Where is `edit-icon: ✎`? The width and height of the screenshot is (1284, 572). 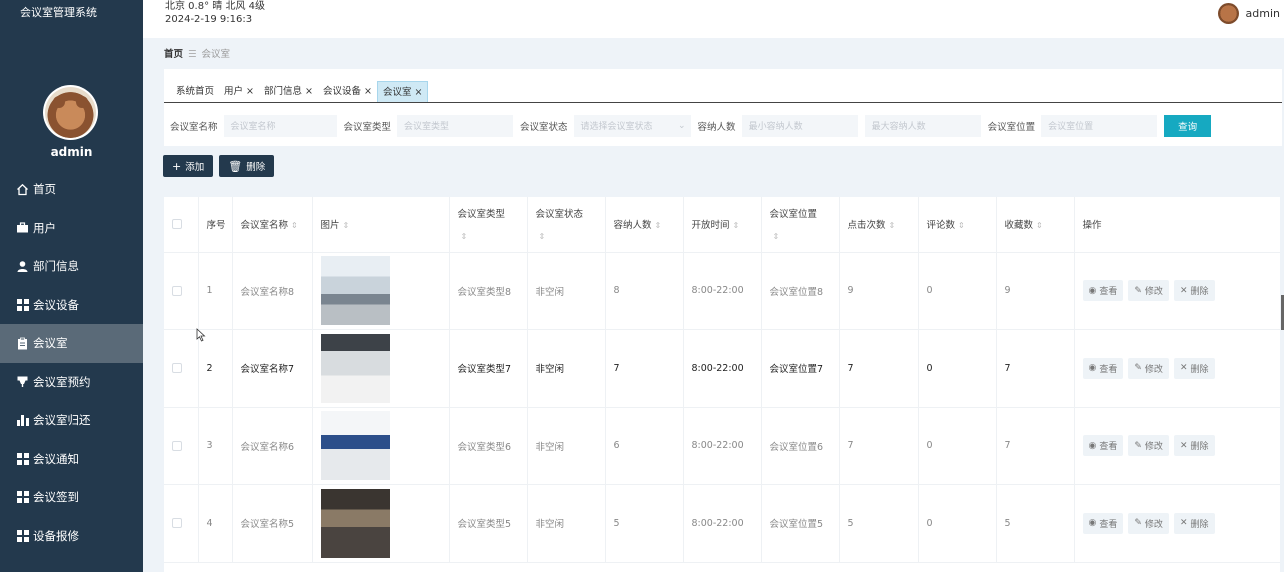 edit-icon: ✎ is located at coordinates (1138, 290).